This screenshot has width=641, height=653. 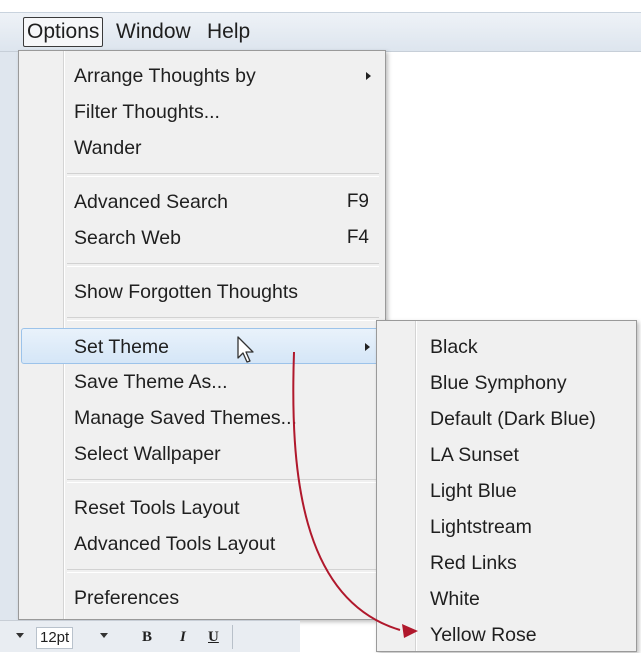 I want to click on menu-item-shortcut: F9, so click(x=357, y=201).